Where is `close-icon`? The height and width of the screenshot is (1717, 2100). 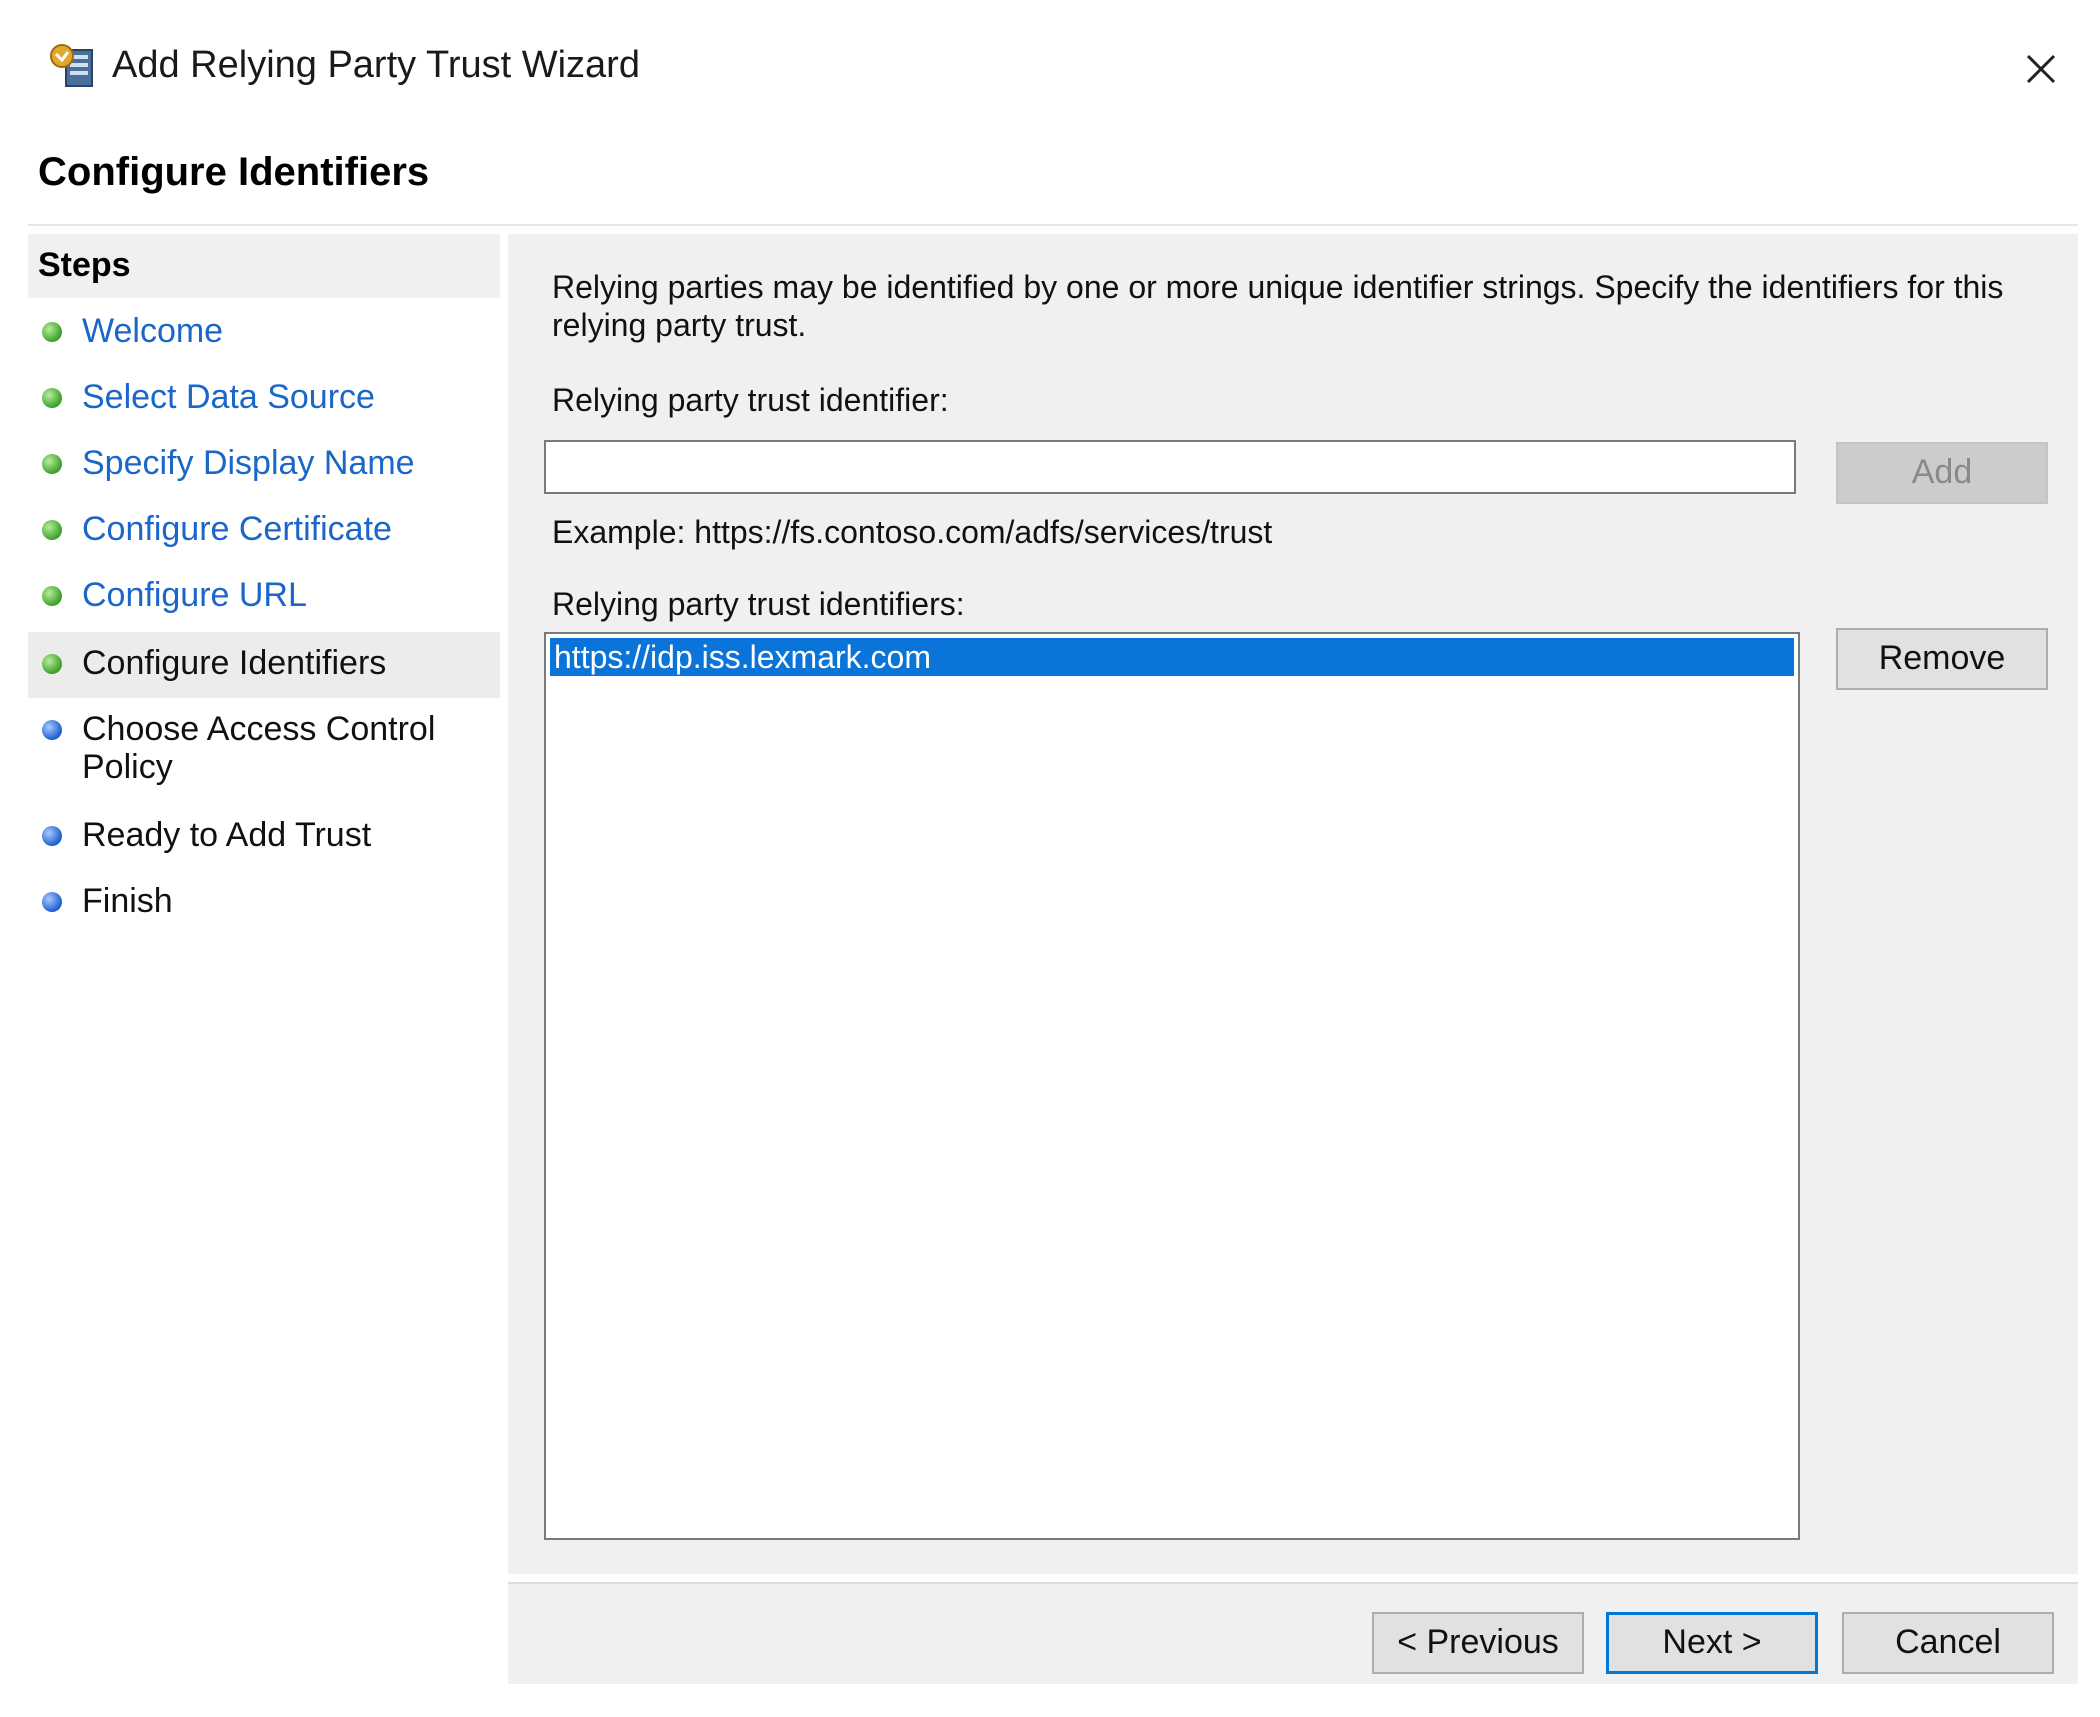
close-icon is located at coordinates (2041, 69).